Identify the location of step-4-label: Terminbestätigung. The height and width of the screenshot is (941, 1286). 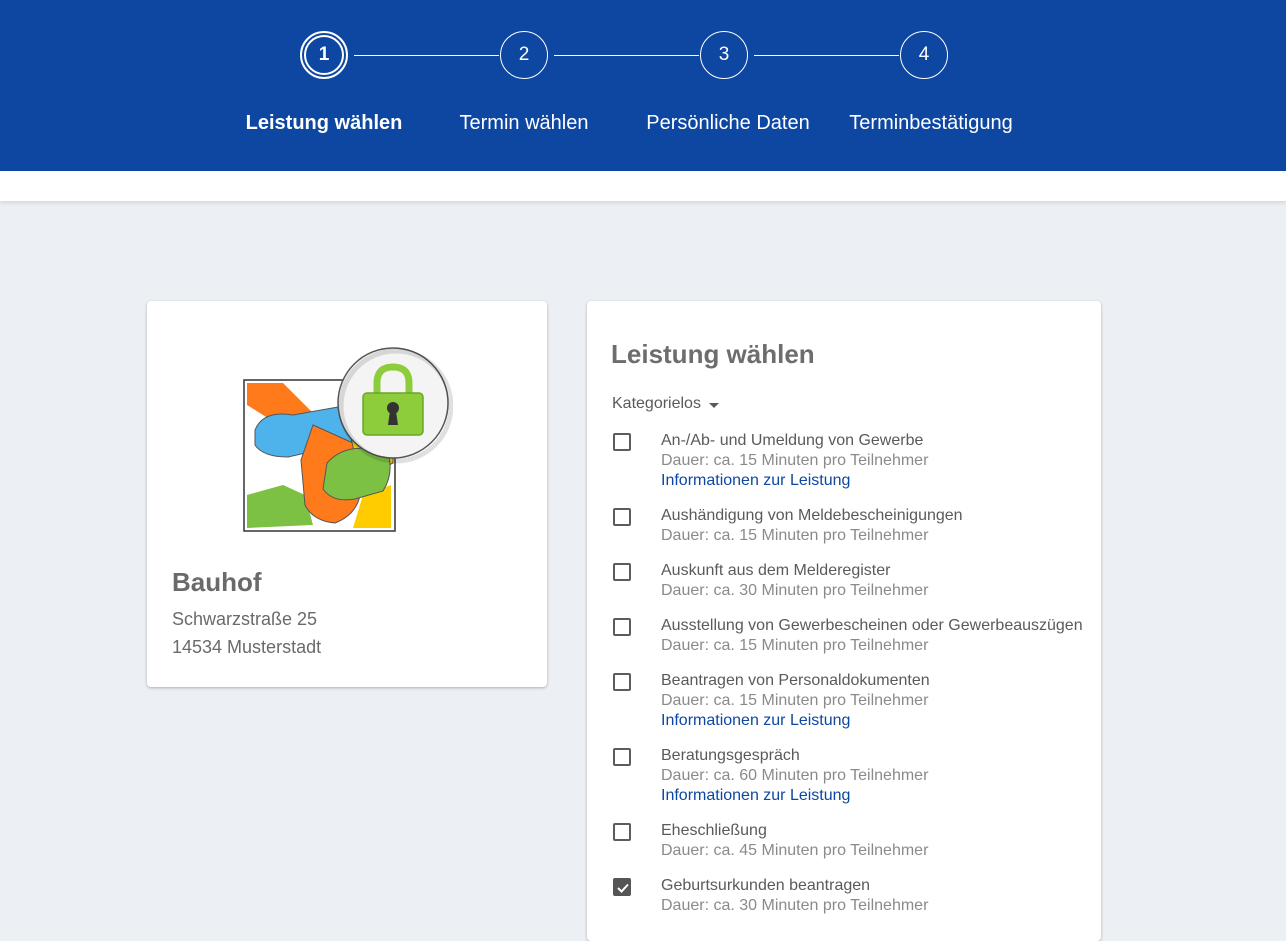
(931, 123).